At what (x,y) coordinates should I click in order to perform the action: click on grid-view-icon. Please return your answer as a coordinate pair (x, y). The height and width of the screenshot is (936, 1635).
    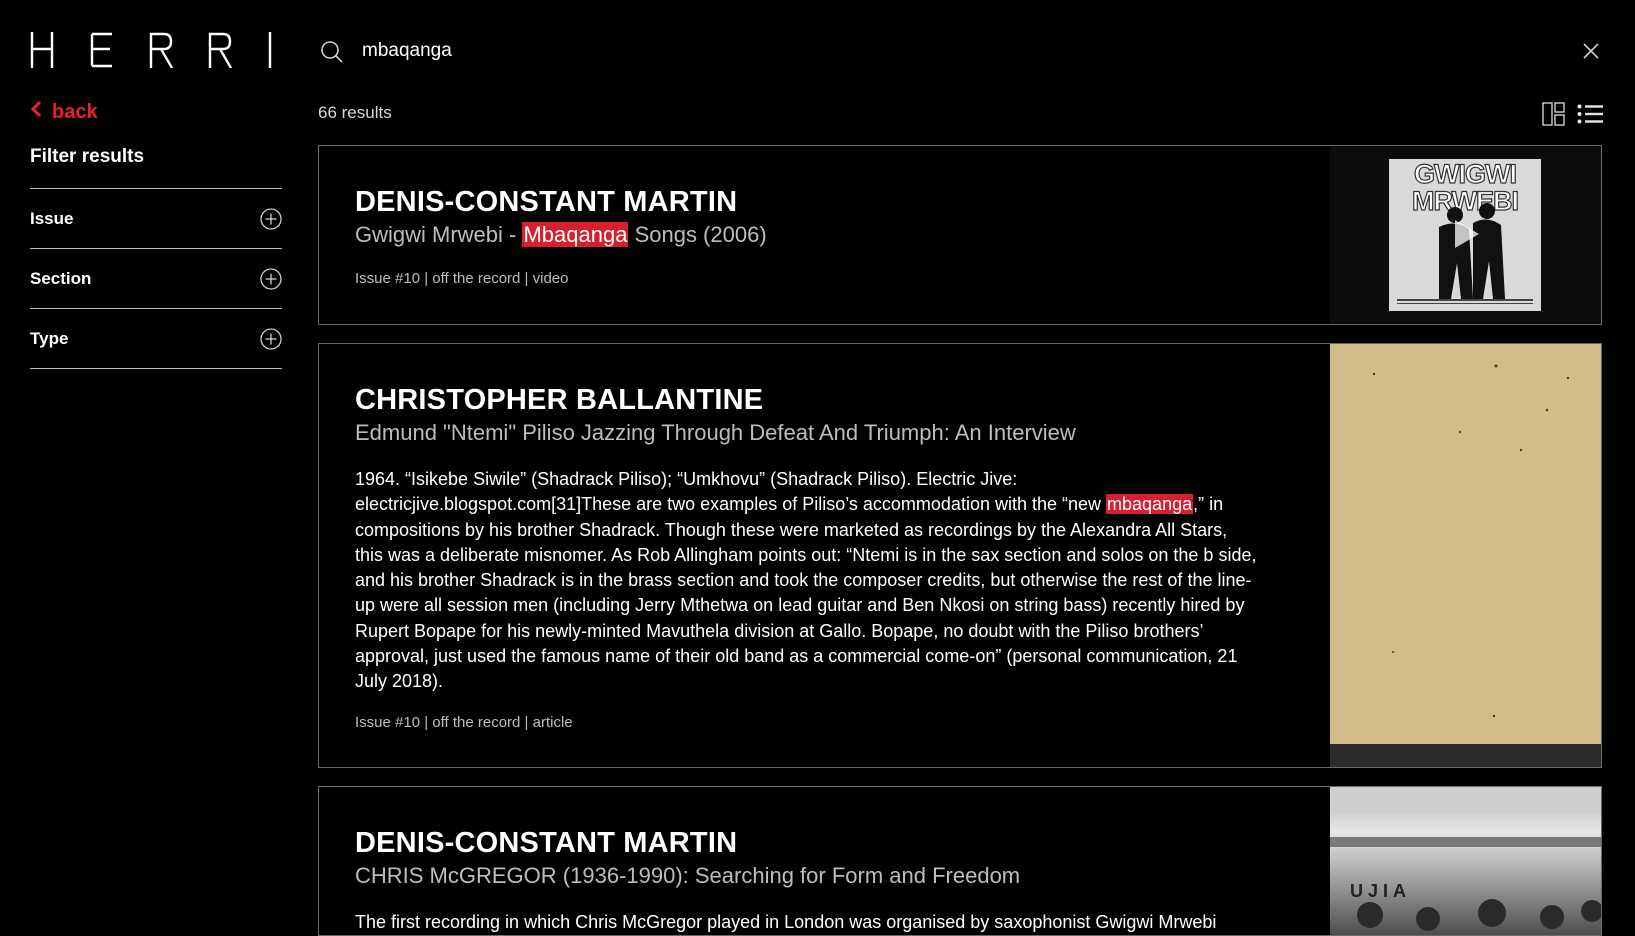
    Looking at the image, I should click on (1553, 116).